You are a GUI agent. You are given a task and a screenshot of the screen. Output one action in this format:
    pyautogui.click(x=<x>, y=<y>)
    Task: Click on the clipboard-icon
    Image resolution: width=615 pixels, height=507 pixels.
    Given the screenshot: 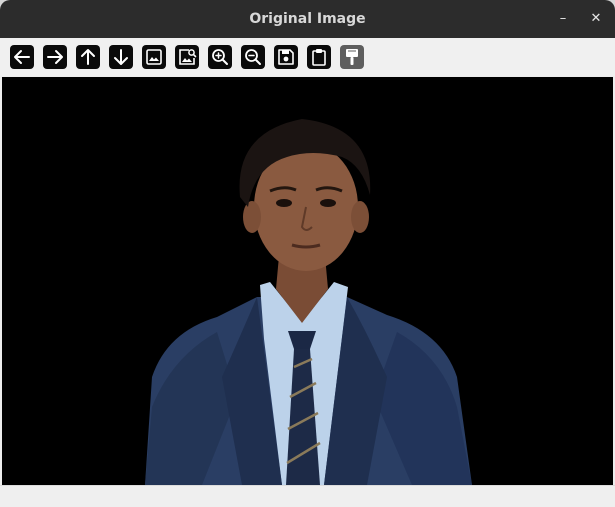 What is the action you would take?
    pyautogui.click(x=319, y=57)
    